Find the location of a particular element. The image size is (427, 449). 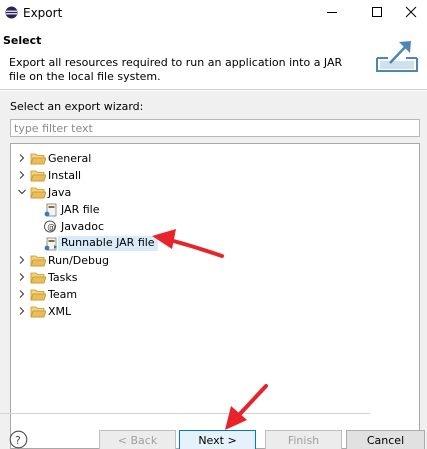

tree-item-label: General is located at coordinates (70, 158).